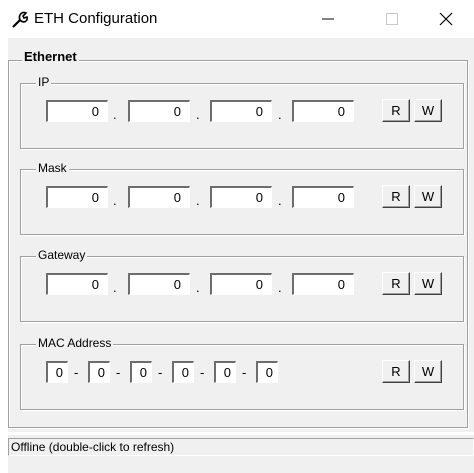  What do you see at coordinates (225, 372) in the screenshot?
I see `mac-byte-5: 0` at bounding box center [225, 372].